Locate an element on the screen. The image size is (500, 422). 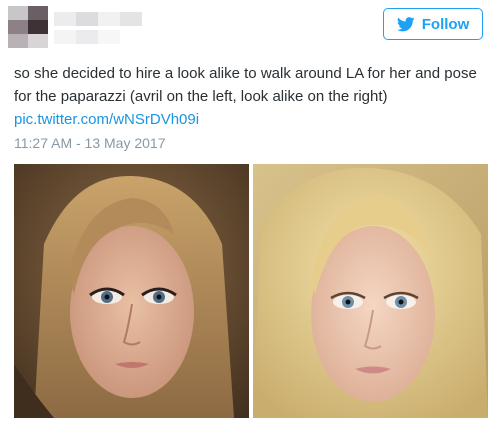
tweet-media-link: pic.twitter.com/wNSrDVh09i is located at coordinates (106, 119).